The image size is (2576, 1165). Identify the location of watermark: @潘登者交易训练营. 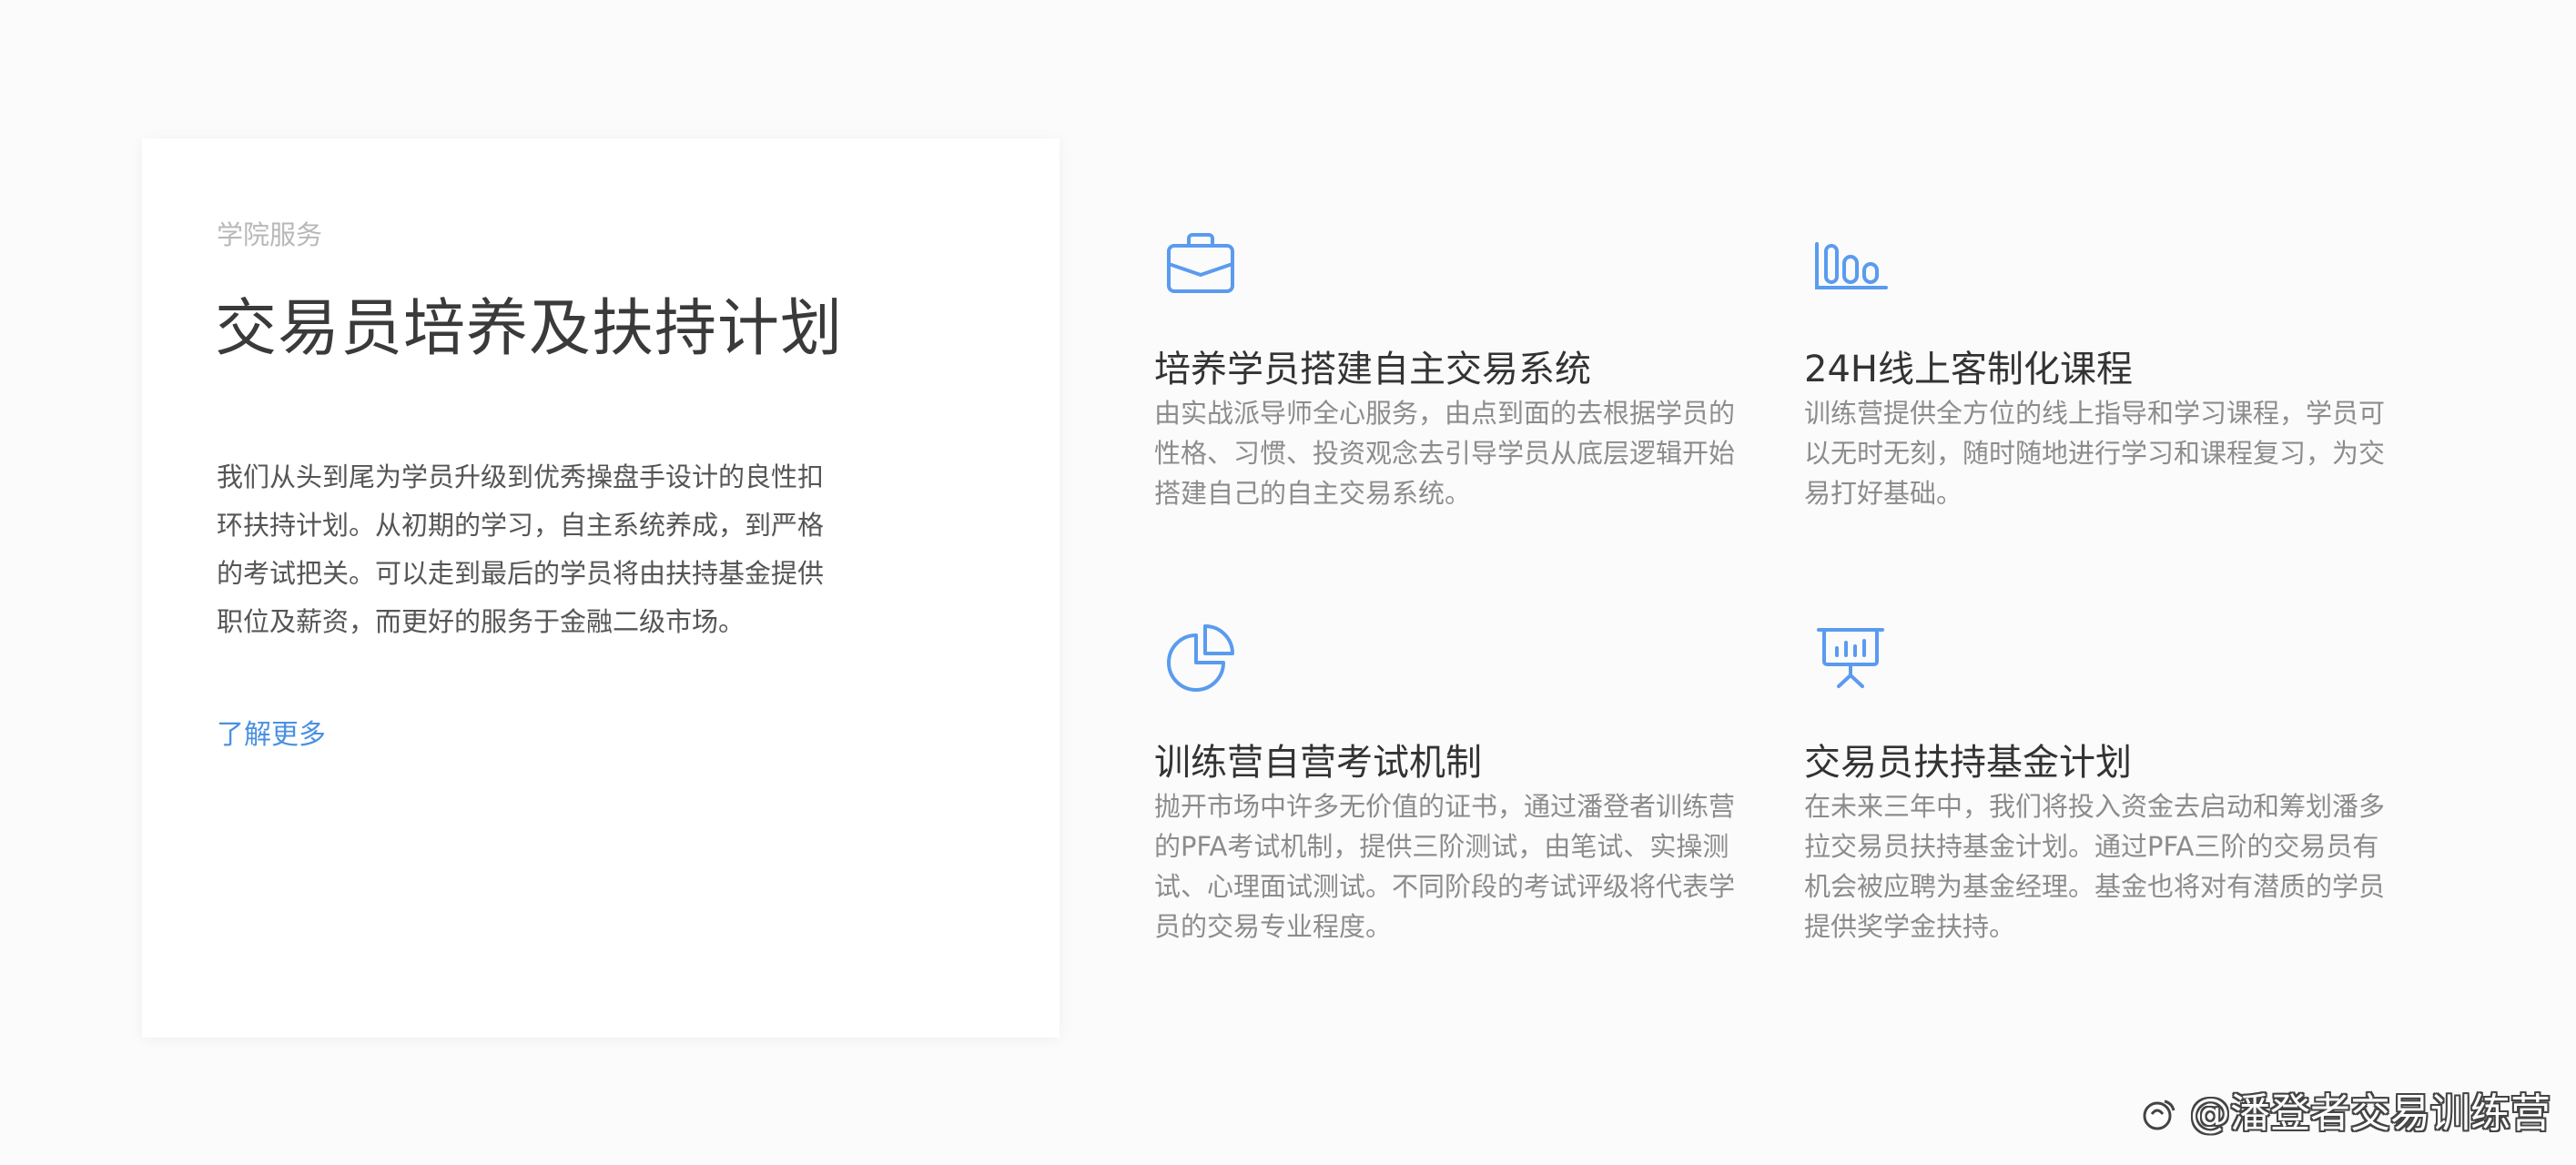
(2345, 1114).